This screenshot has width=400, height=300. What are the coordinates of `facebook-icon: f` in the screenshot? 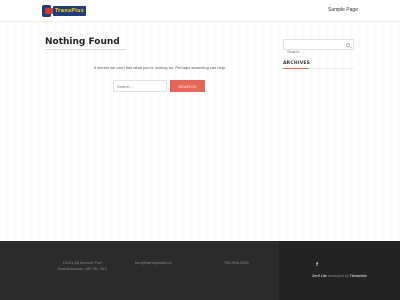 It's located at (317, 265).